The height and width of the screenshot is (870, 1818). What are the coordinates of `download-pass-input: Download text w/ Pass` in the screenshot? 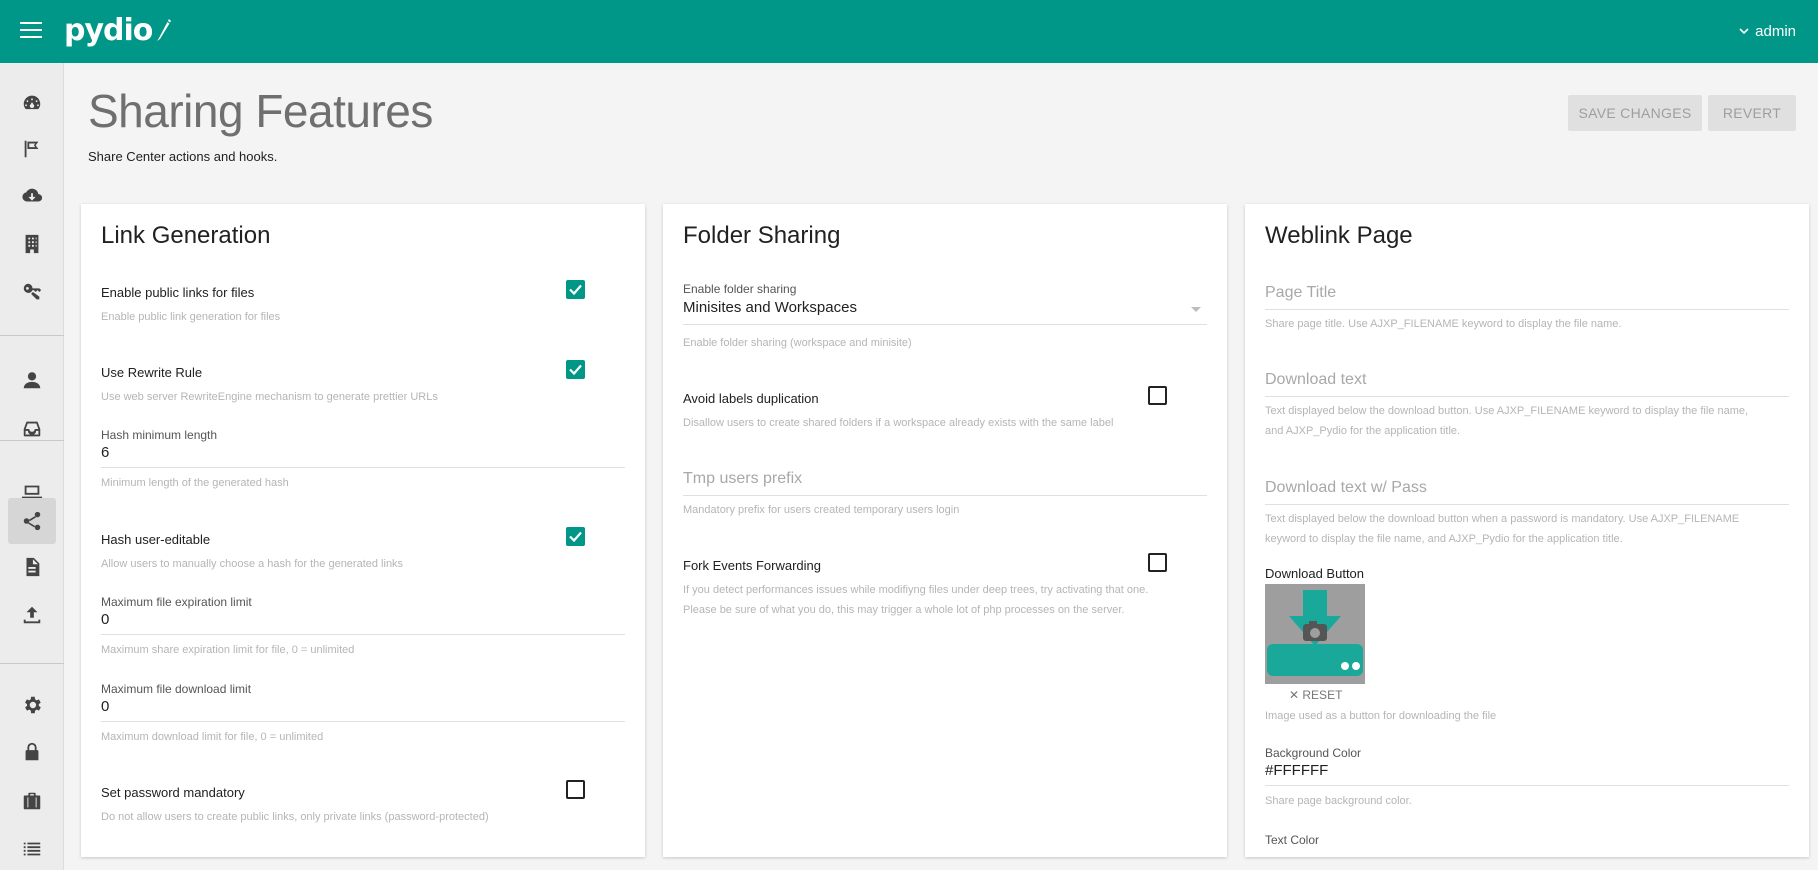 It's located at (1527, 492).